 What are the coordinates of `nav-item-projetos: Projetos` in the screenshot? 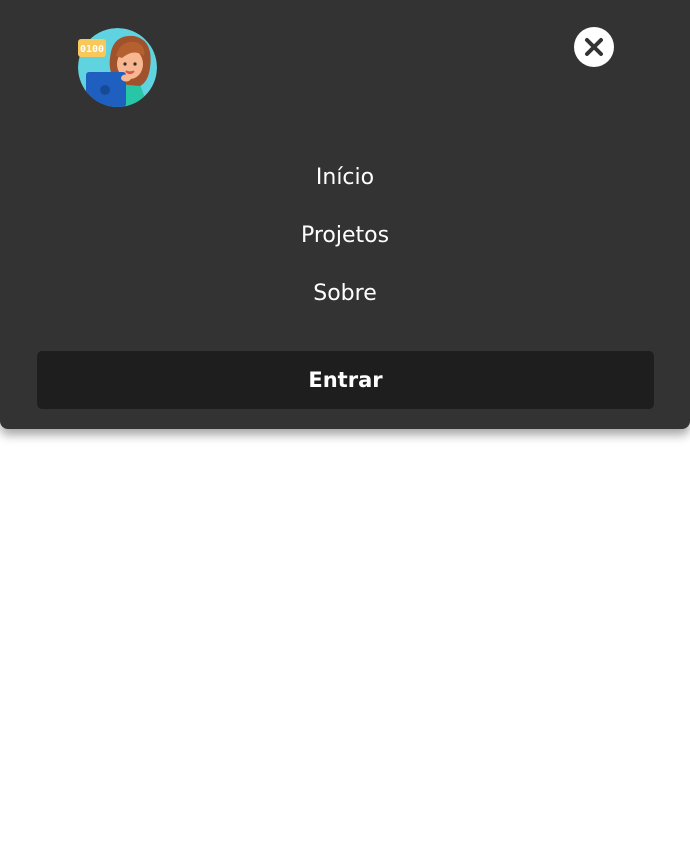 It's located at (345, 236).